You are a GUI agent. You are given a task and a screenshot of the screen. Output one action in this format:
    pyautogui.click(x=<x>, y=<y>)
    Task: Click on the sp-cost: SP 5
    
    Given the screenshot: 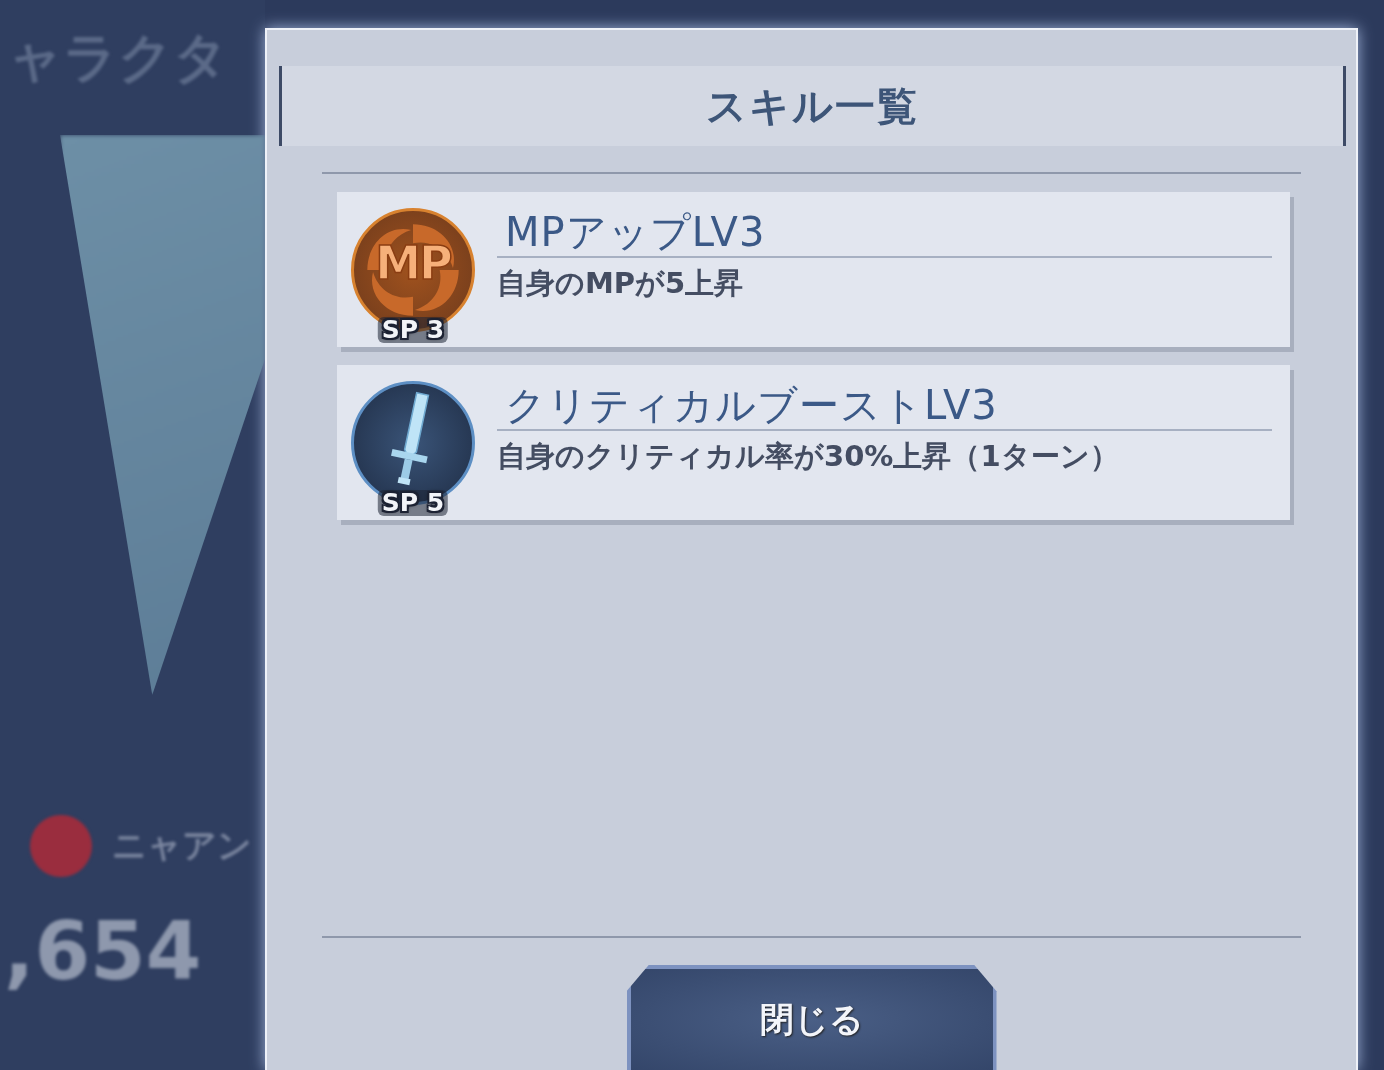 What is the action you would take?
    pyautogui.click(x=413, y=502)
    